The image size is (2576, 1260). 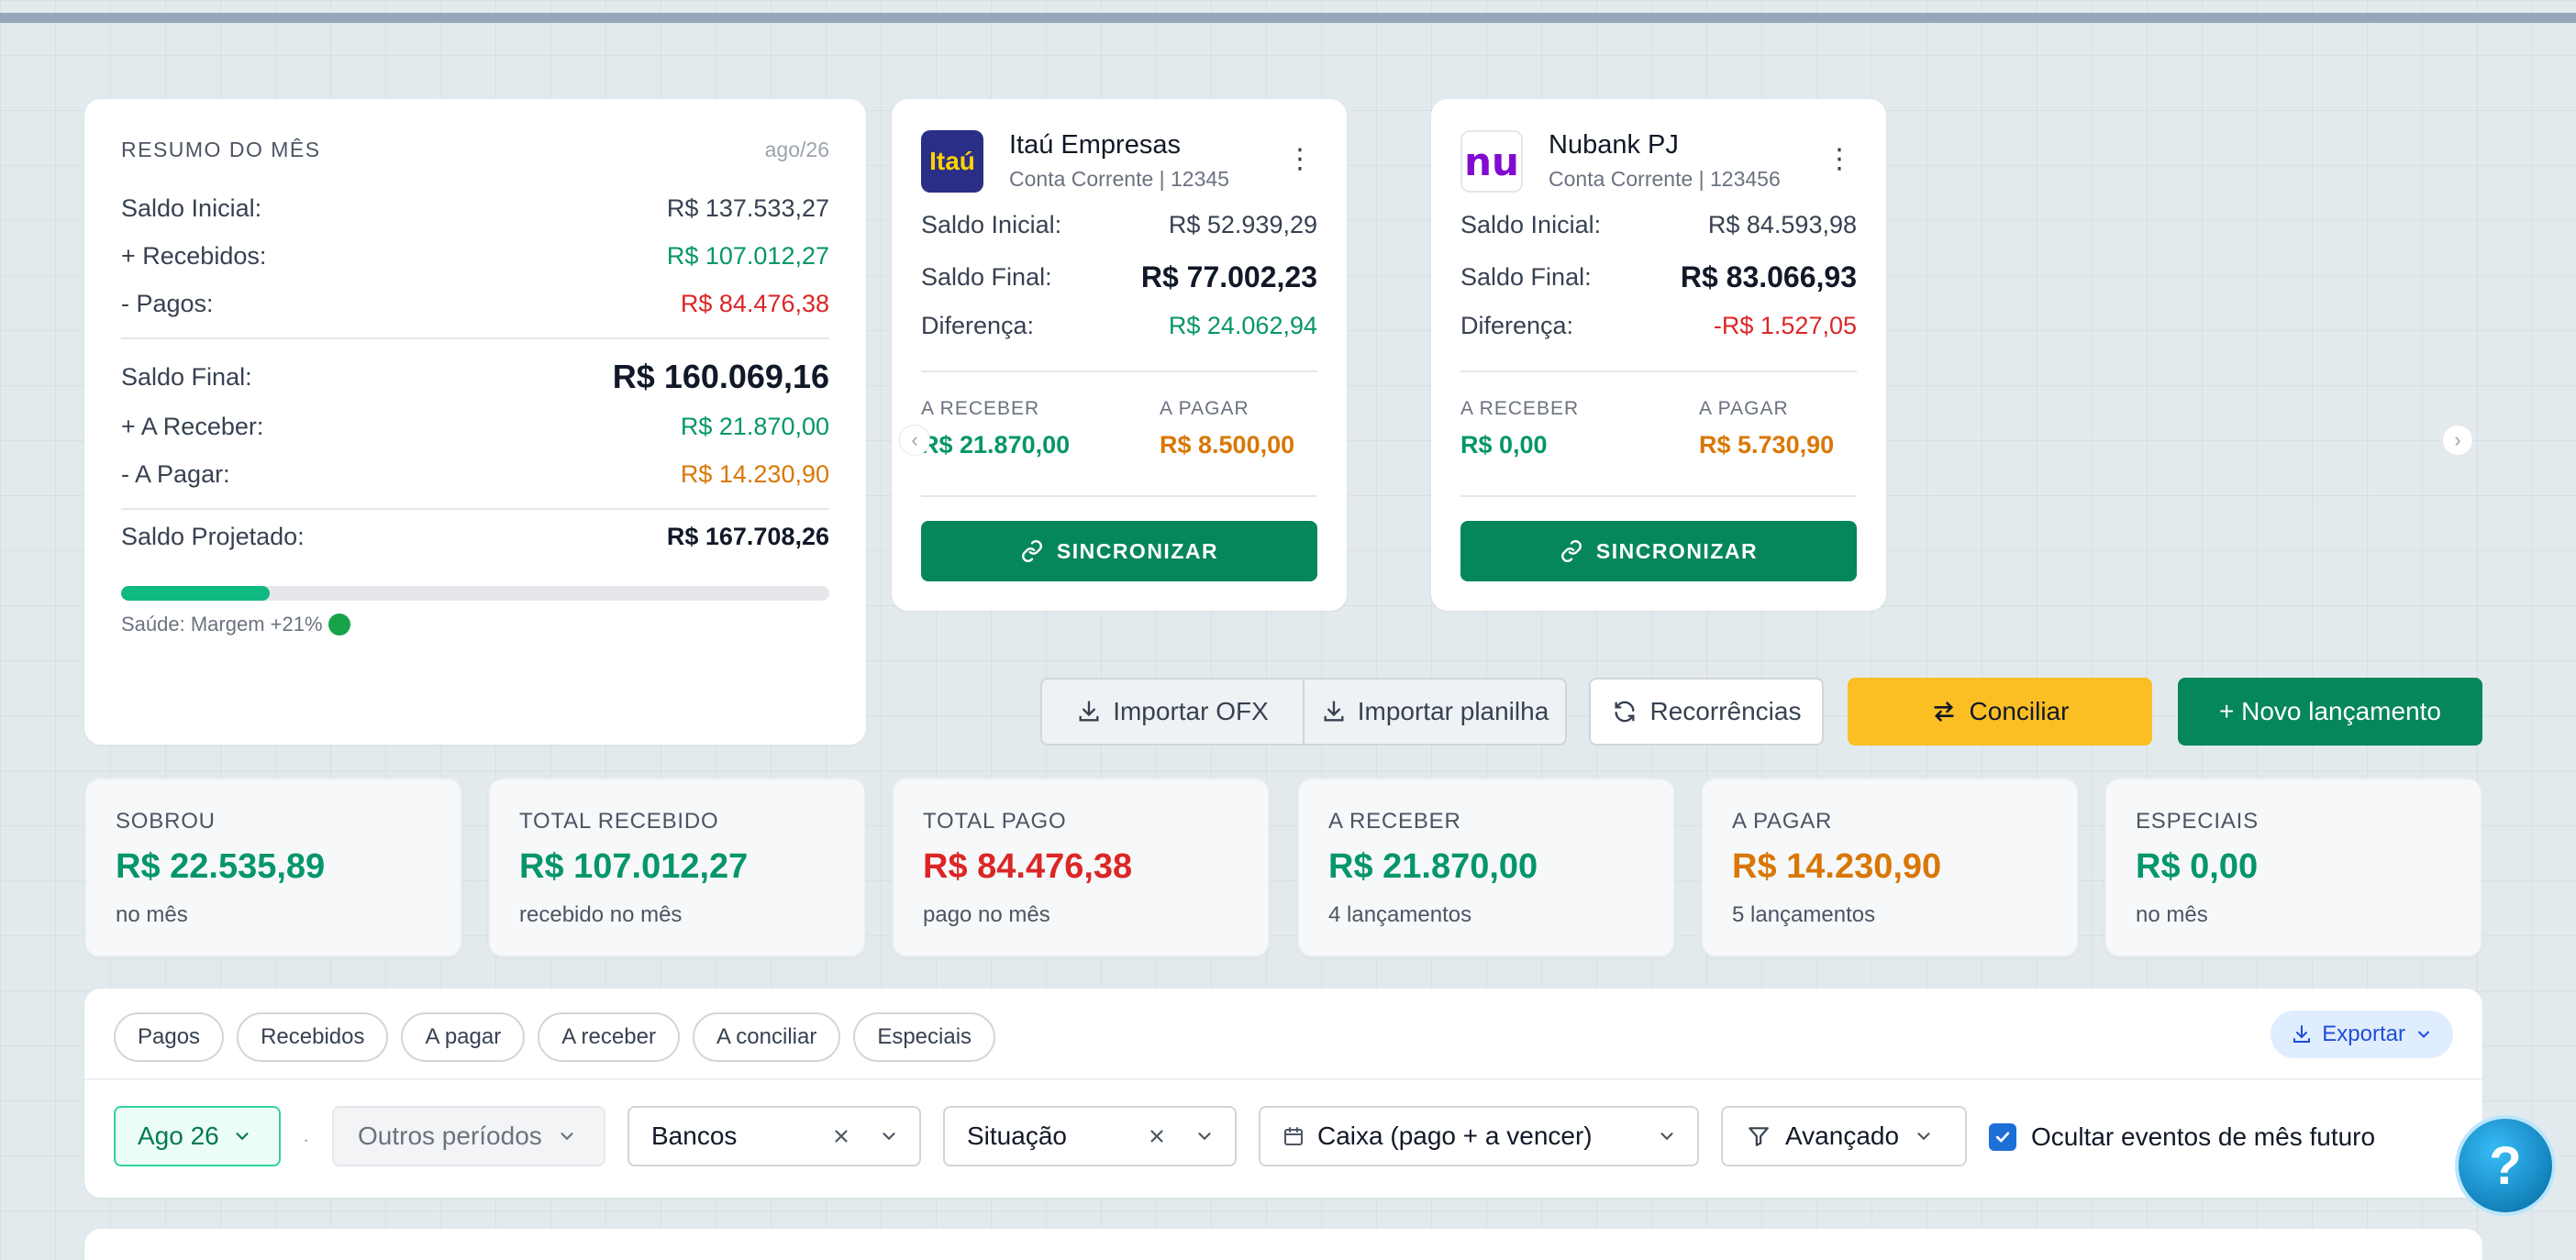 I want to click on transactions-table, so click(x=1283, y=1244).